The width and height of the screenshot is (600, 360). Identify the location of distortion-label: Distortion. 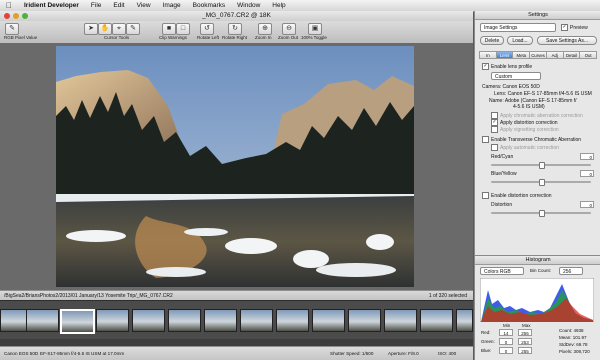
(502, 205).